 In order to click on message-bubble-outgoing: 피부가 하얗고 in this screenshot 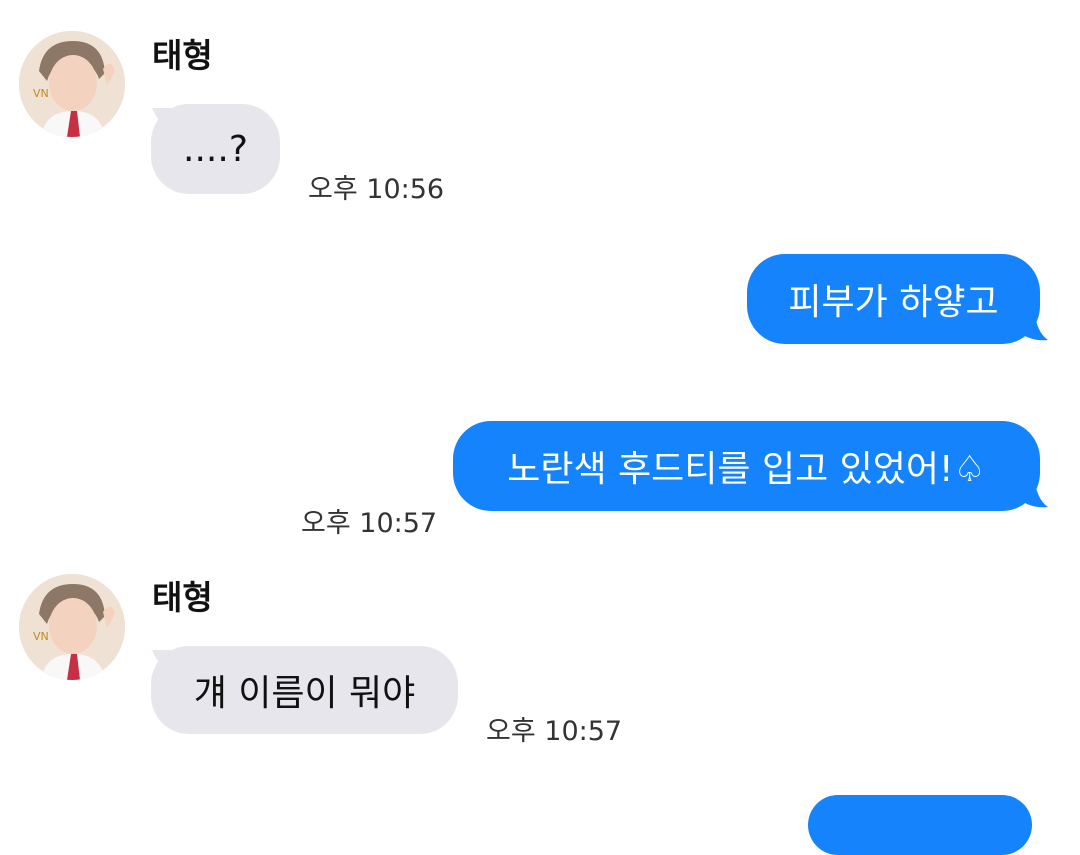, I will do `click(893, 299)`.